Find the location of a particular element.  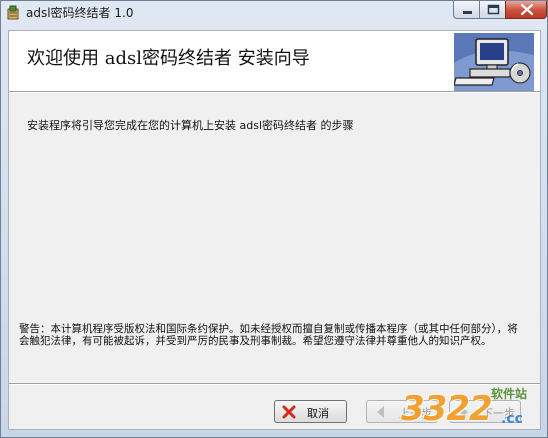

computer-disk-icon is located at coordinates (494, 62).